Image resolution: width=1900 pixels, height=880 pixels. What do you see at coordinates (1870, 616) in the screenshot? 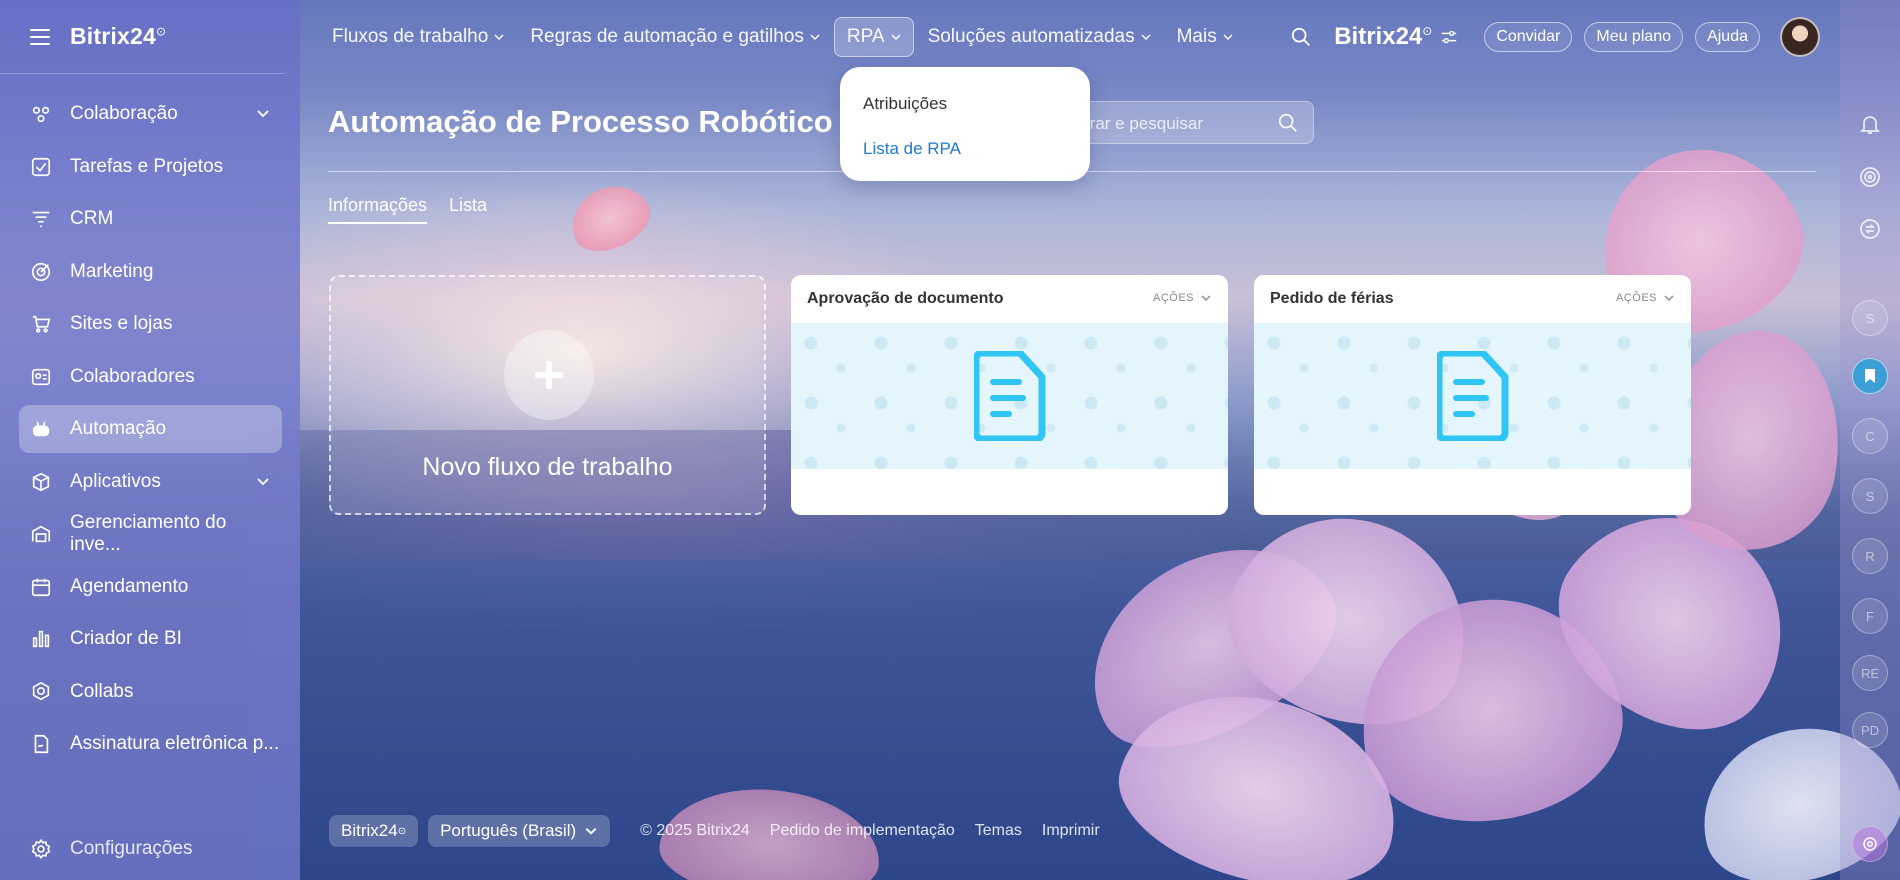
I see `chat-avatar: F` at bounding box center [1870, 616].